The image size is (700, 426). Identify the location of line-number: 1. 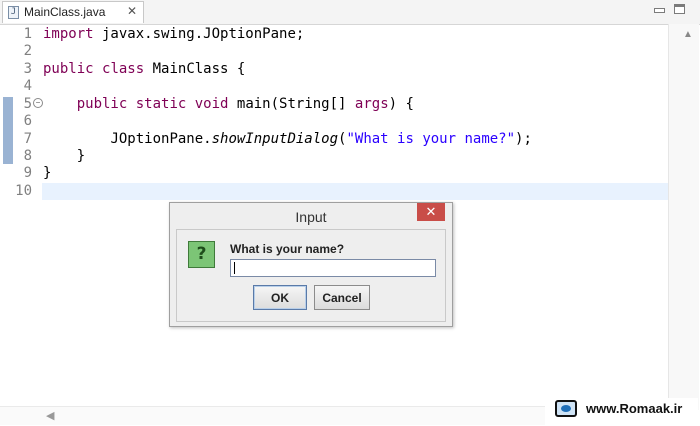
(27, 34).